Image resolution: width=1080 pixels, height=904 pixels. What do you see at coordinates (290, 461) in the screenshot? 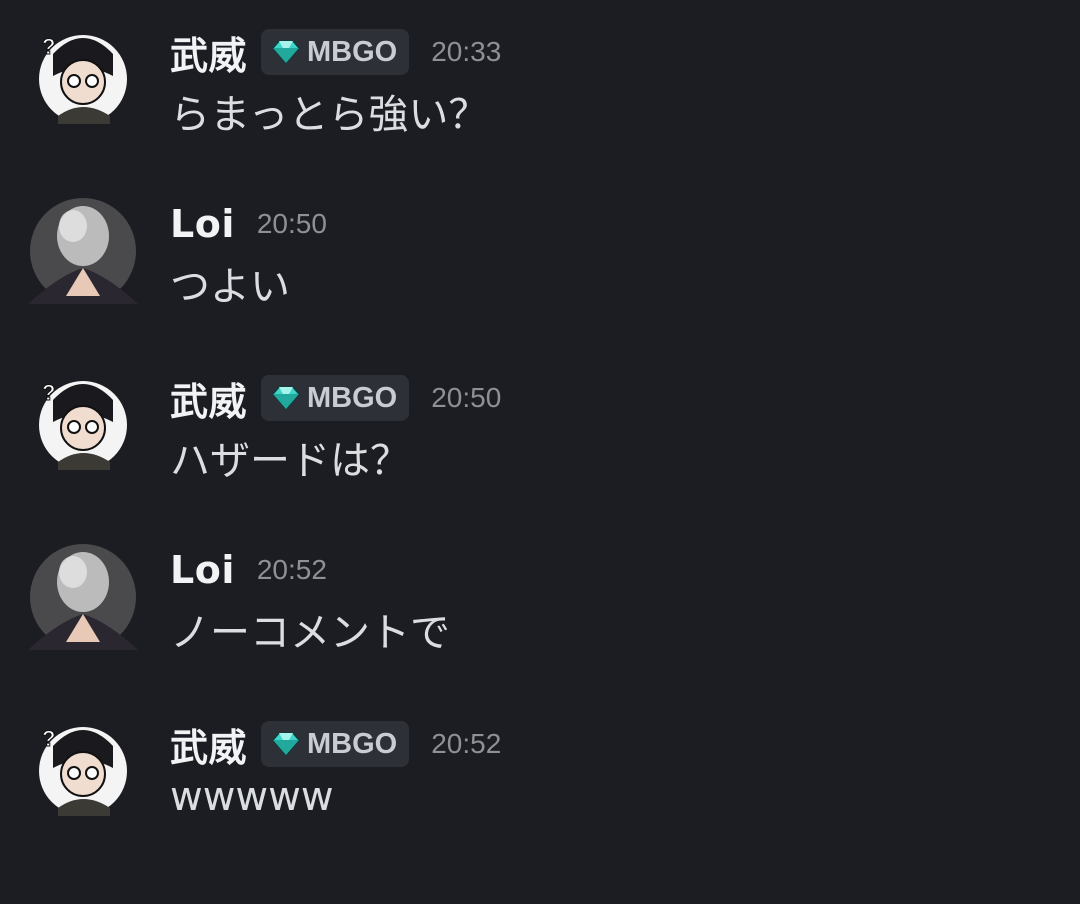
I see `message-text: ハザードは？` at bounding box center [290, 461].